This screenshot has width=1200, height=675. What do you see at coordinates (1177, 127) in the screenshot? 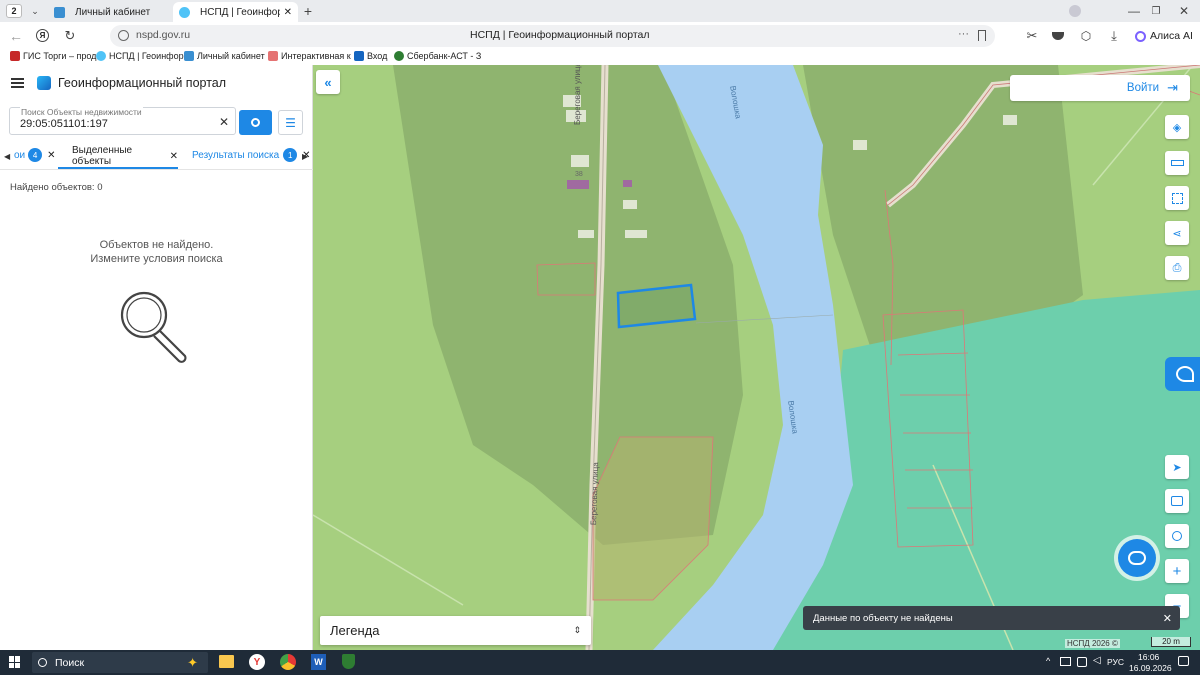
I see `layers-button: ◈` at bounding box center [1177, 127].